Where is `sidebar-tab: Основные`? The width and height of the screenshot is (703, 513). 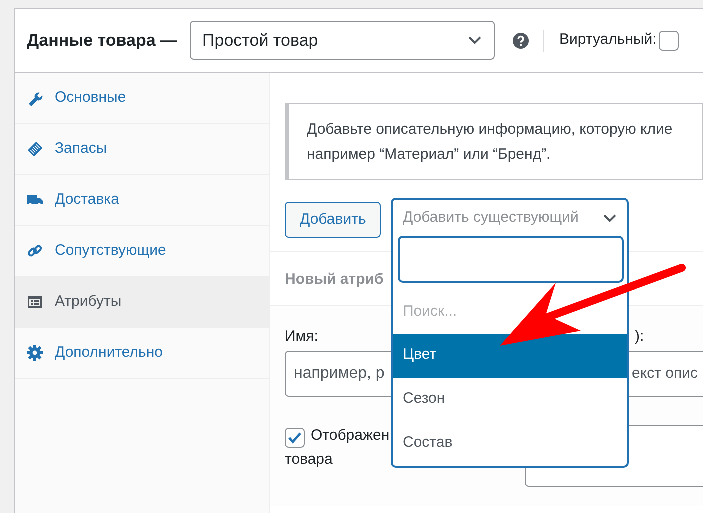
sidebar-tab: Основные is located at coordinates (142, 98).